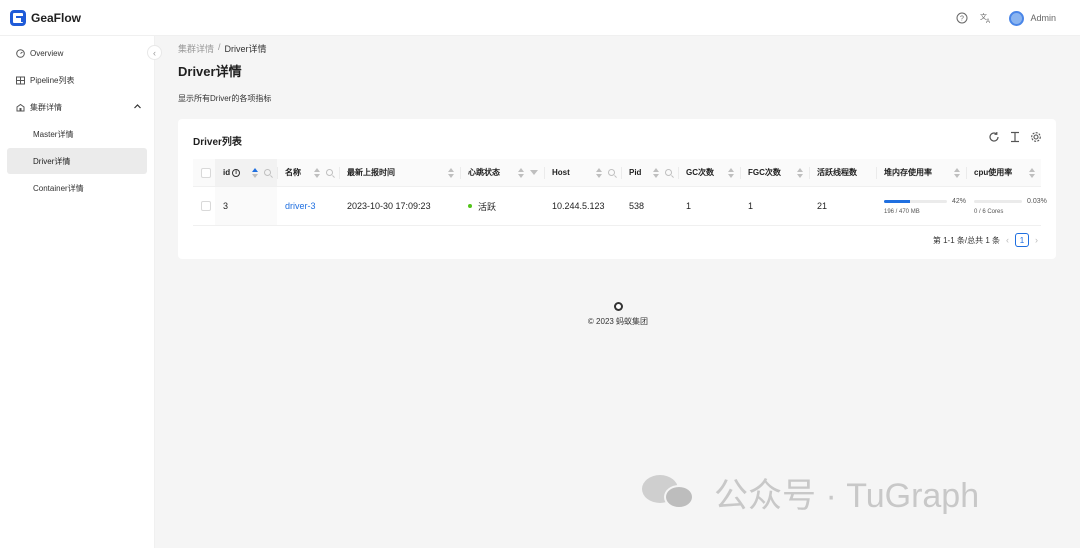 The image size is (1080, 548). Describe the element at coordinates (300, 206) in the screenshot. I see `driver-name-link: driver-3` at that location.